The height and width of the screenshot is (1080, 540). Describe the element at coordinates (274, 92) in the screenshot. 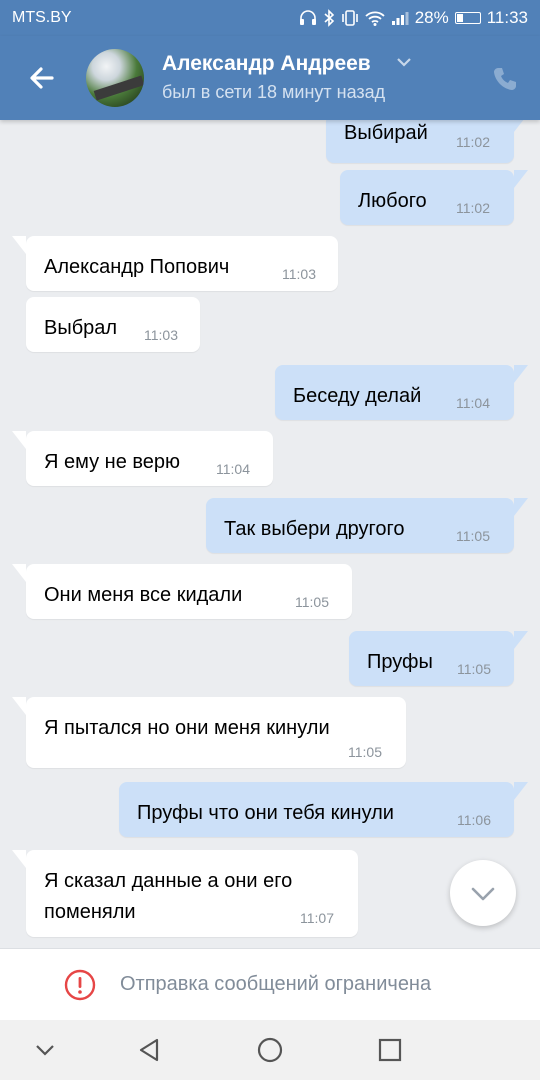

I see `contact-status: был в сети 18 минут назад` at that location.